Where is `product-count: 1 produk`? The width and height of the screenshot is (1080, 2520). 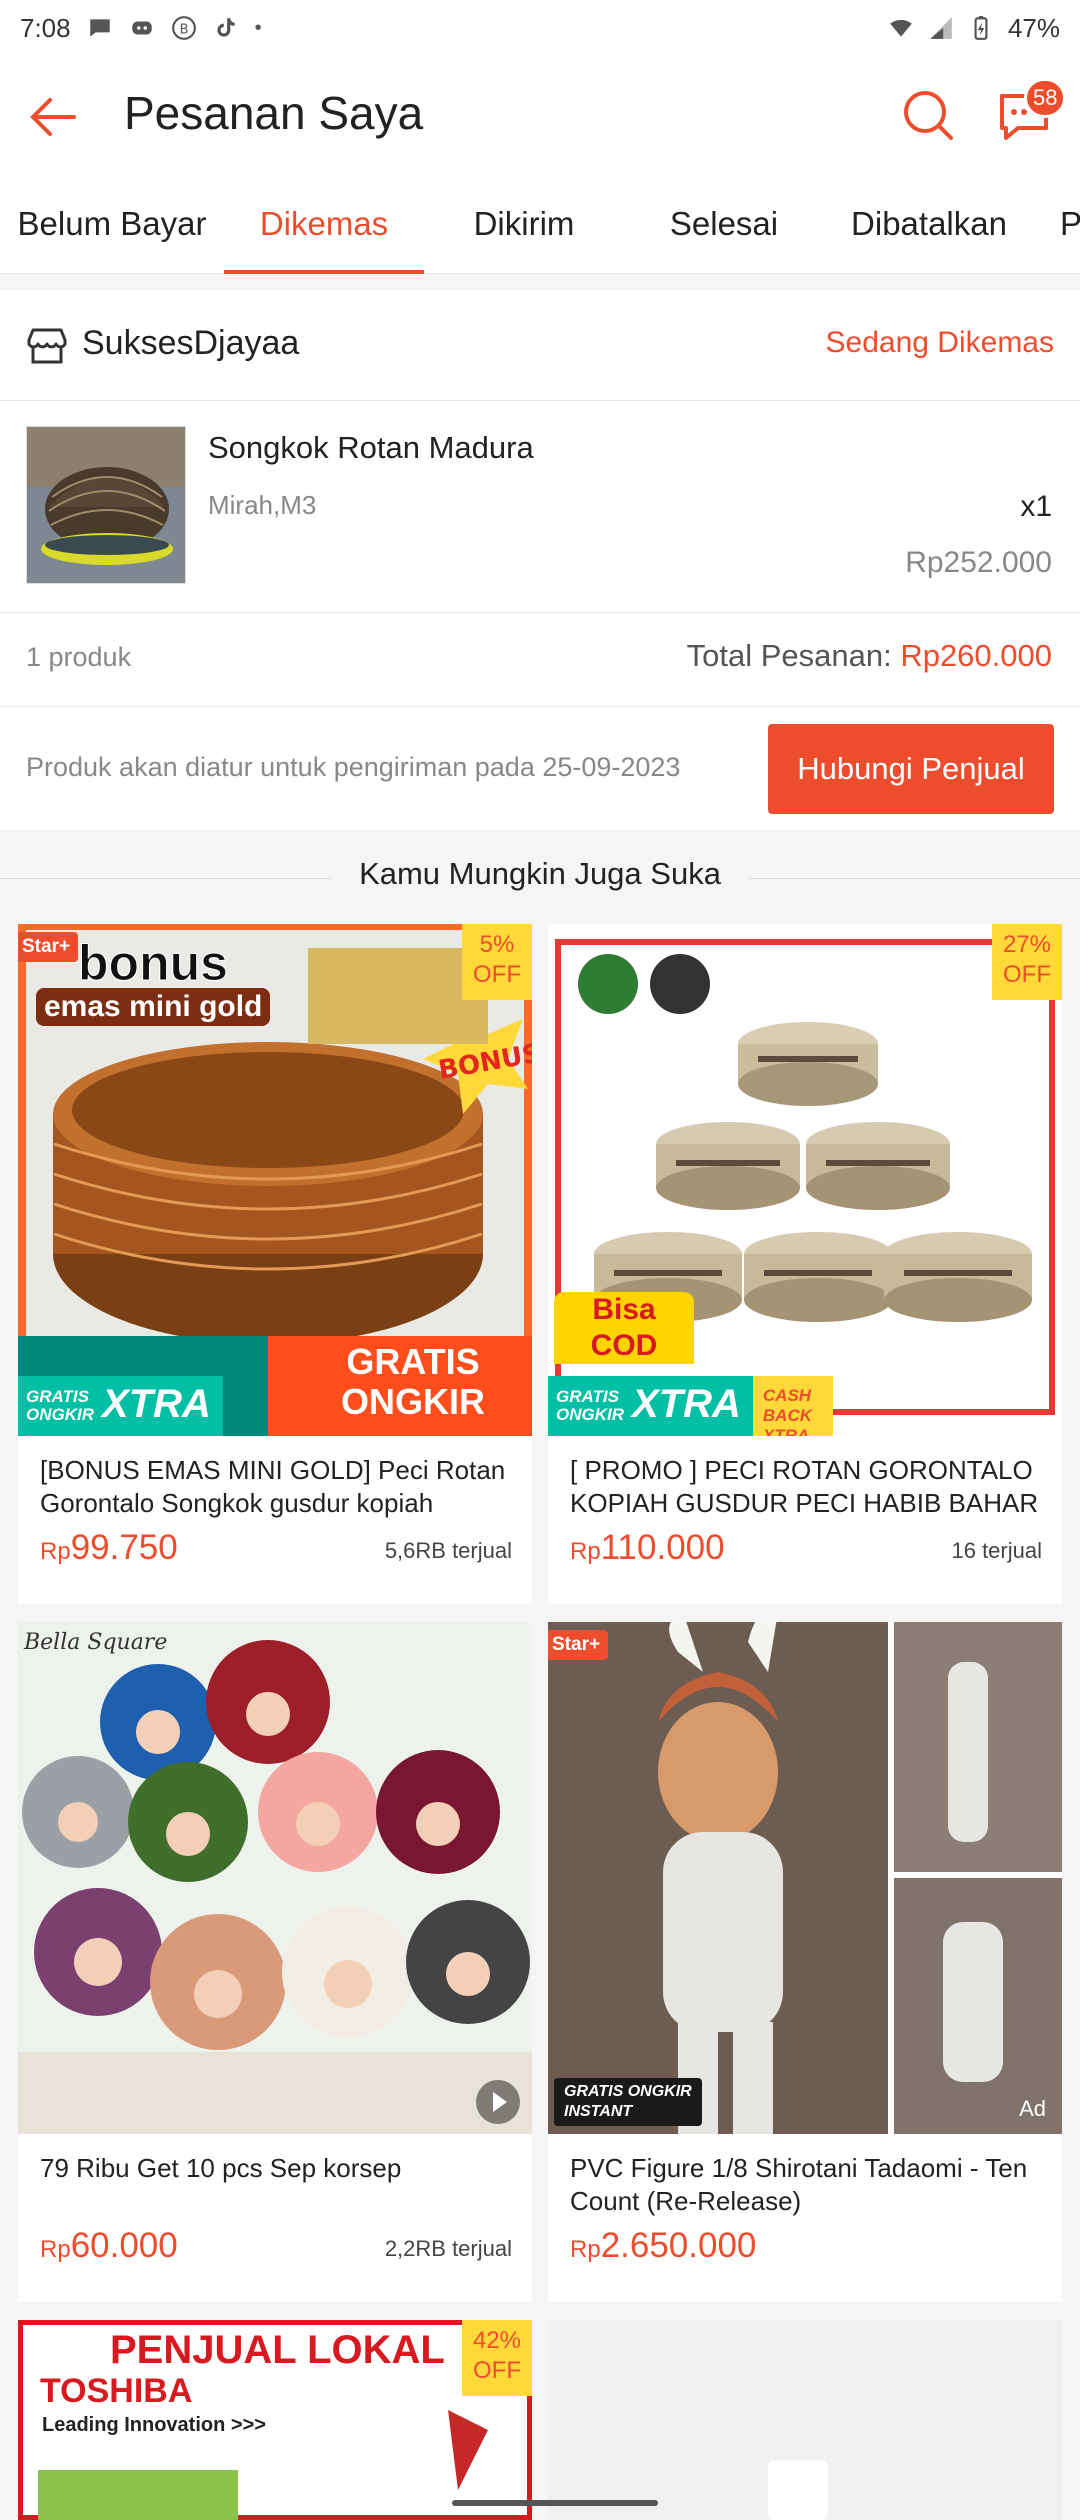 product-count: 1 produk is located at coordinates (79, 657).